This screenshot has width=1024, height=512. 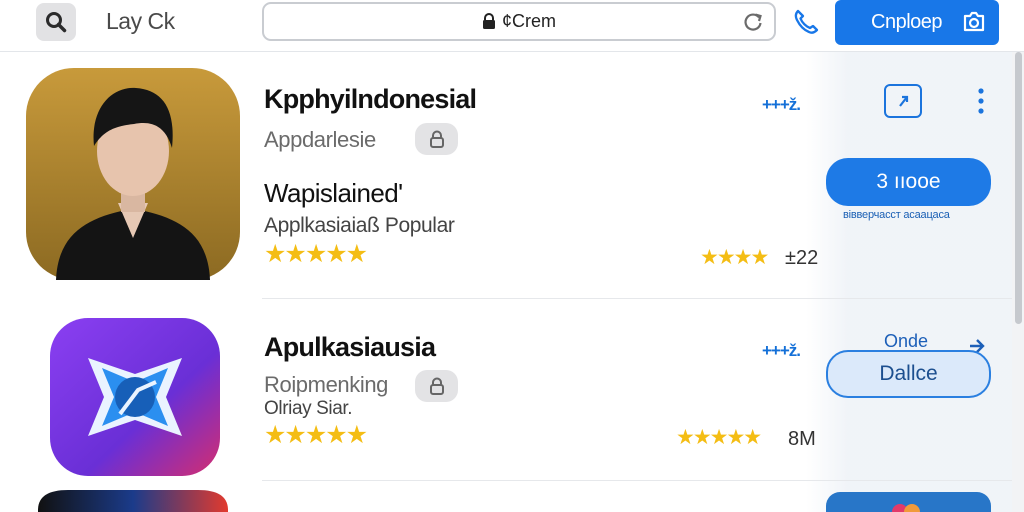 I want to click on top-bar: Lay Ck ¢Crem Cnploep, so click(x=512, y=26).